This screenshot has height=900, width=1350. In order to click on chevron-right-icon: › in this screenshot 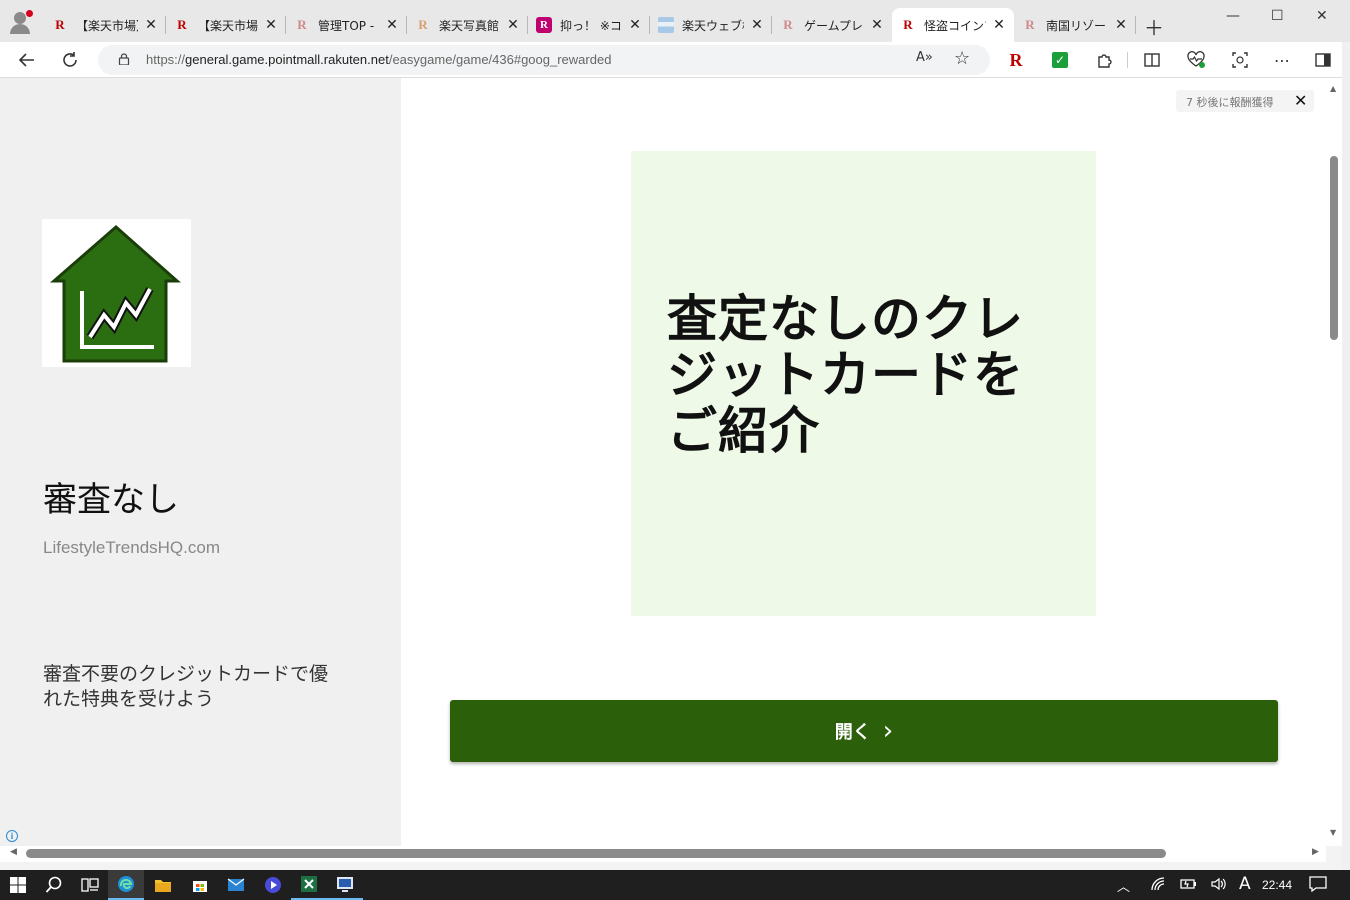, I will do `click(888, 731)`.